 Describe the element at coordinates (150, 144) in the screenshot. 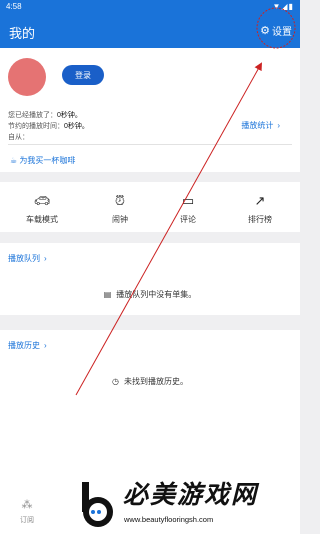

I see `divider` at that location.